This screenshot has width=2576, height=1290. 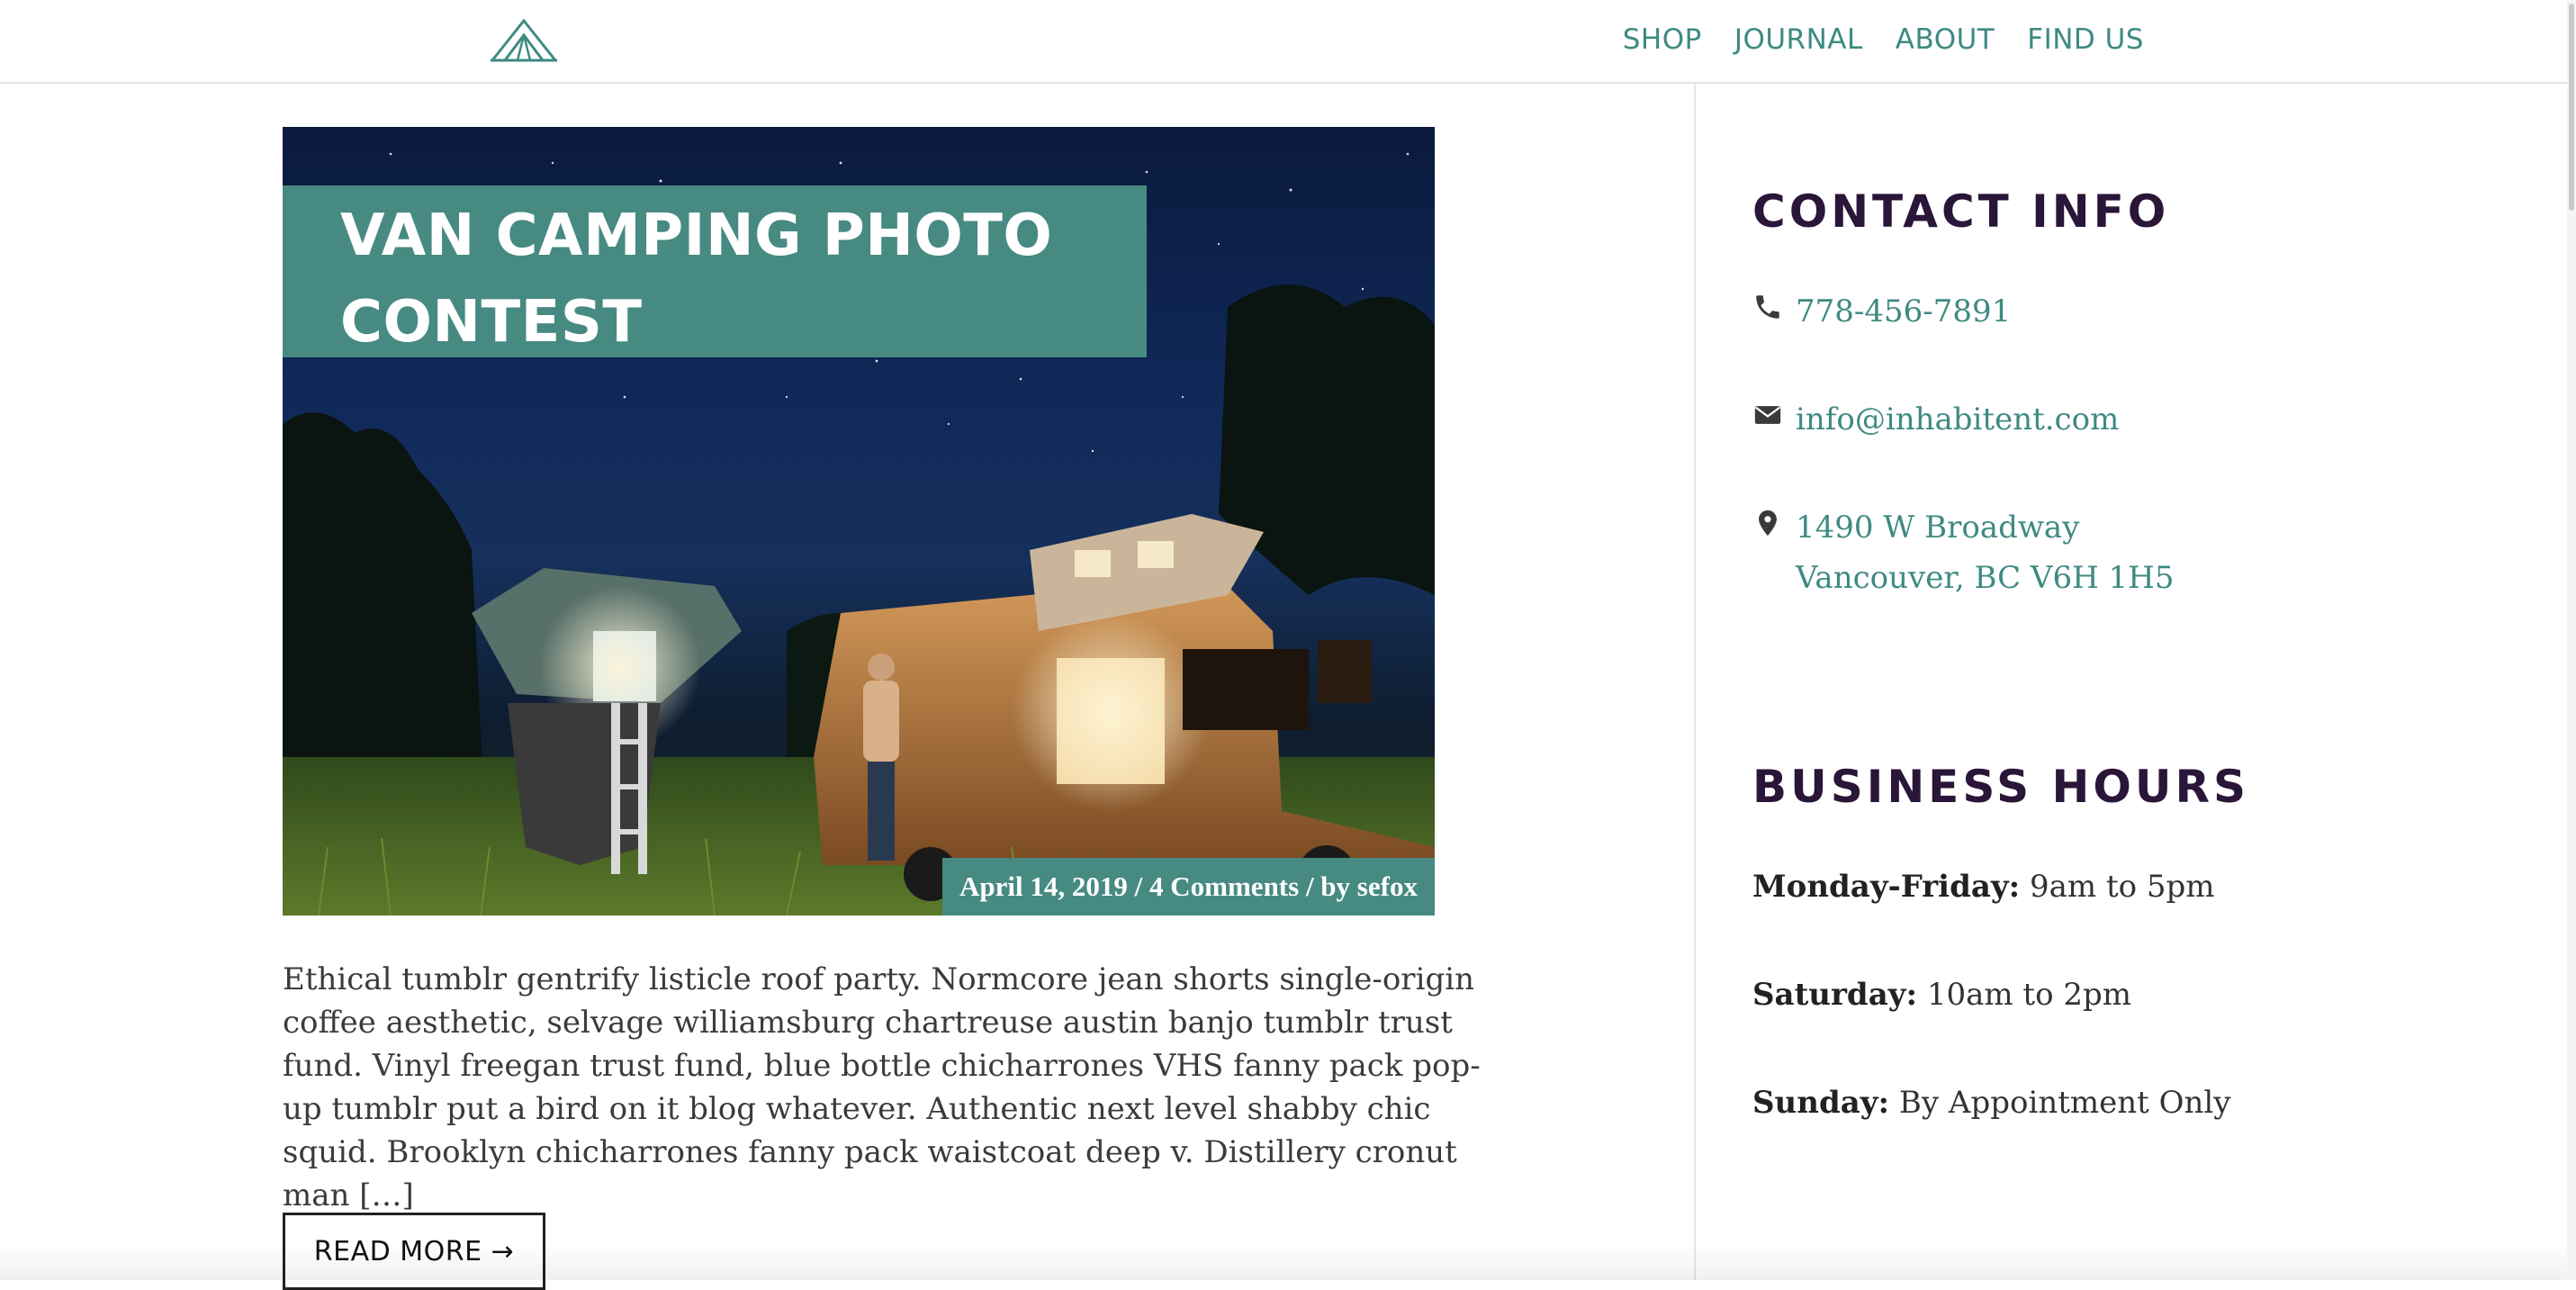 I want to click on post-title-box: VAN CAMPING PHOTO CONTEST, so click(x=715, y=271).